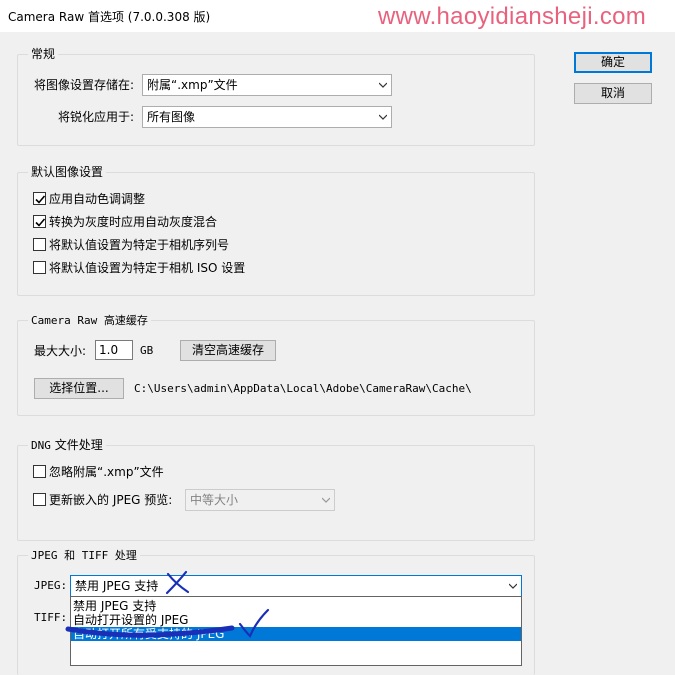  I want to click on jpeg-option-disable: 禁用 JPEG 支持, so click(114, 606).